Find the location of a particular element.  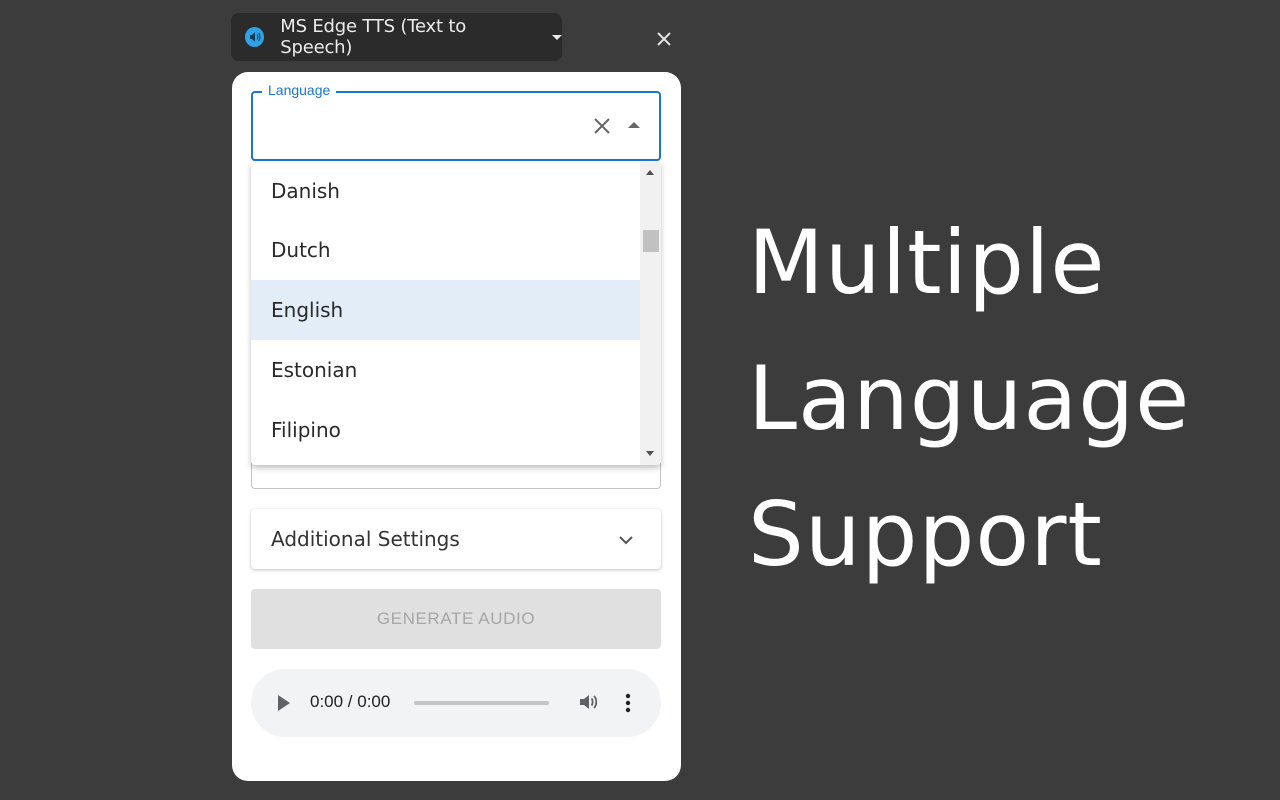

speaker-icon is located at coordinates (255, 37).